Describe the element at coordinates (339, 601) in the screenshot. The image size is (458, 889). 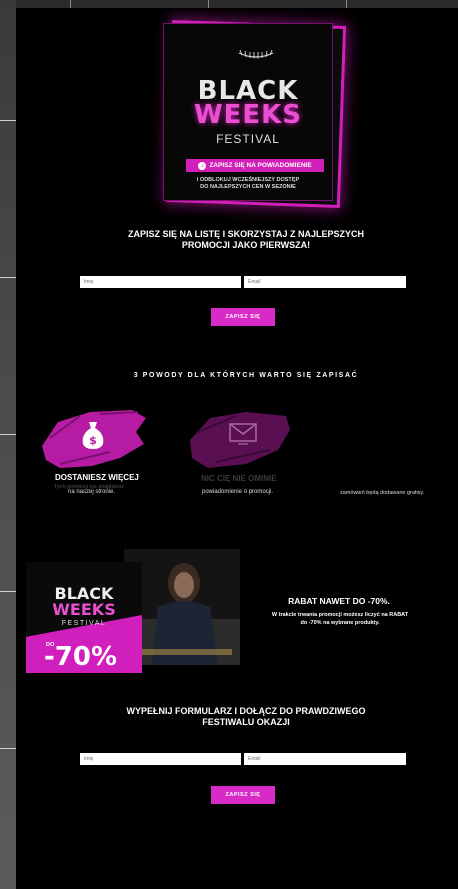
I see `promo-title: RABAT NAWET DO -70%.` at that location.